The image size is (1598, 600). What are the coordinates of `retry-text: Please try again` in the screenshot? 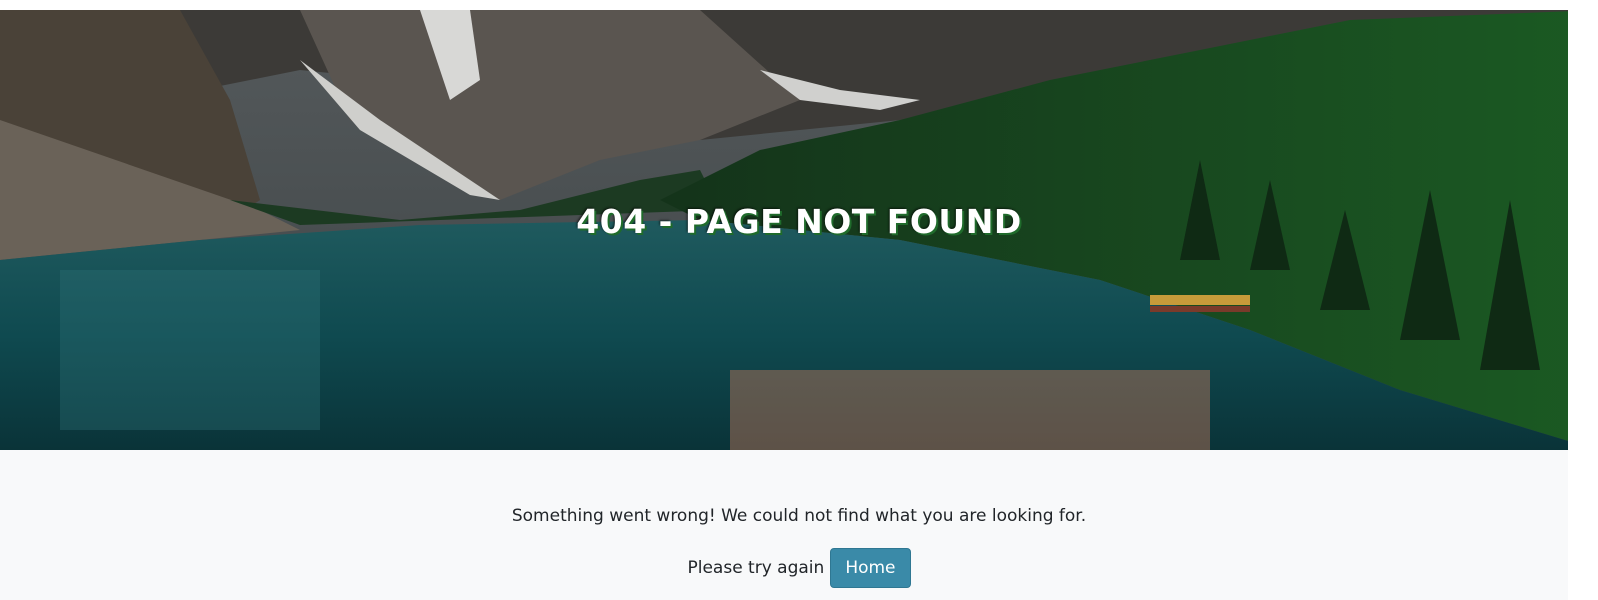 It's located at (756, 568).